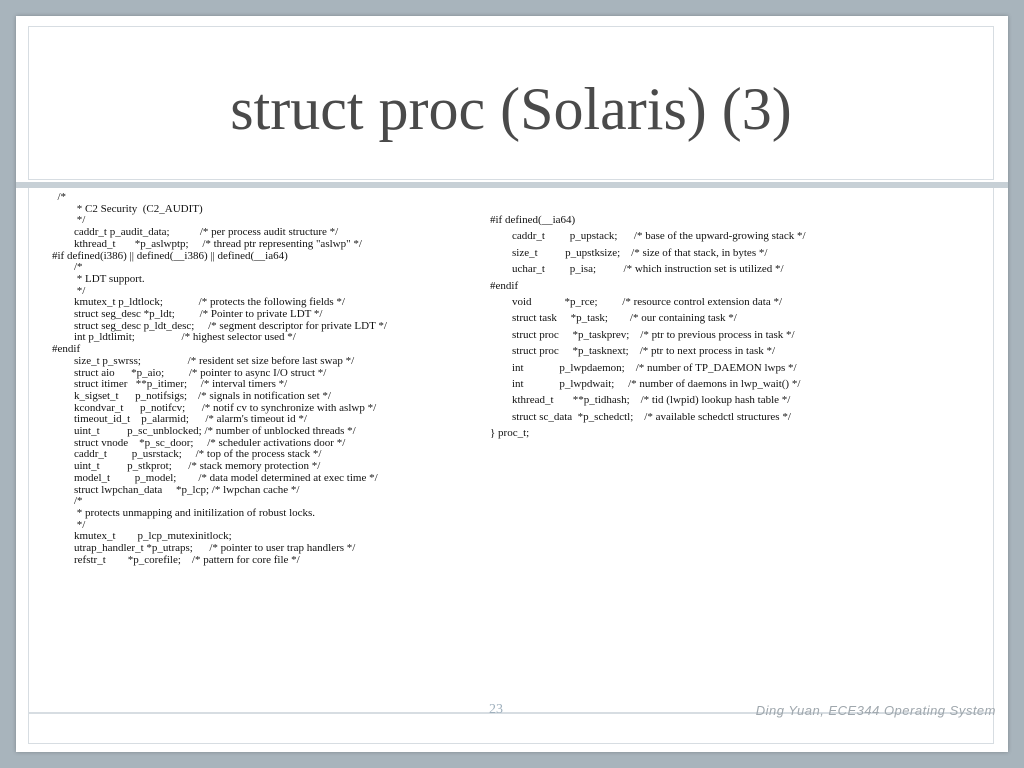  I want to click on footer-area, so click(511, 729).